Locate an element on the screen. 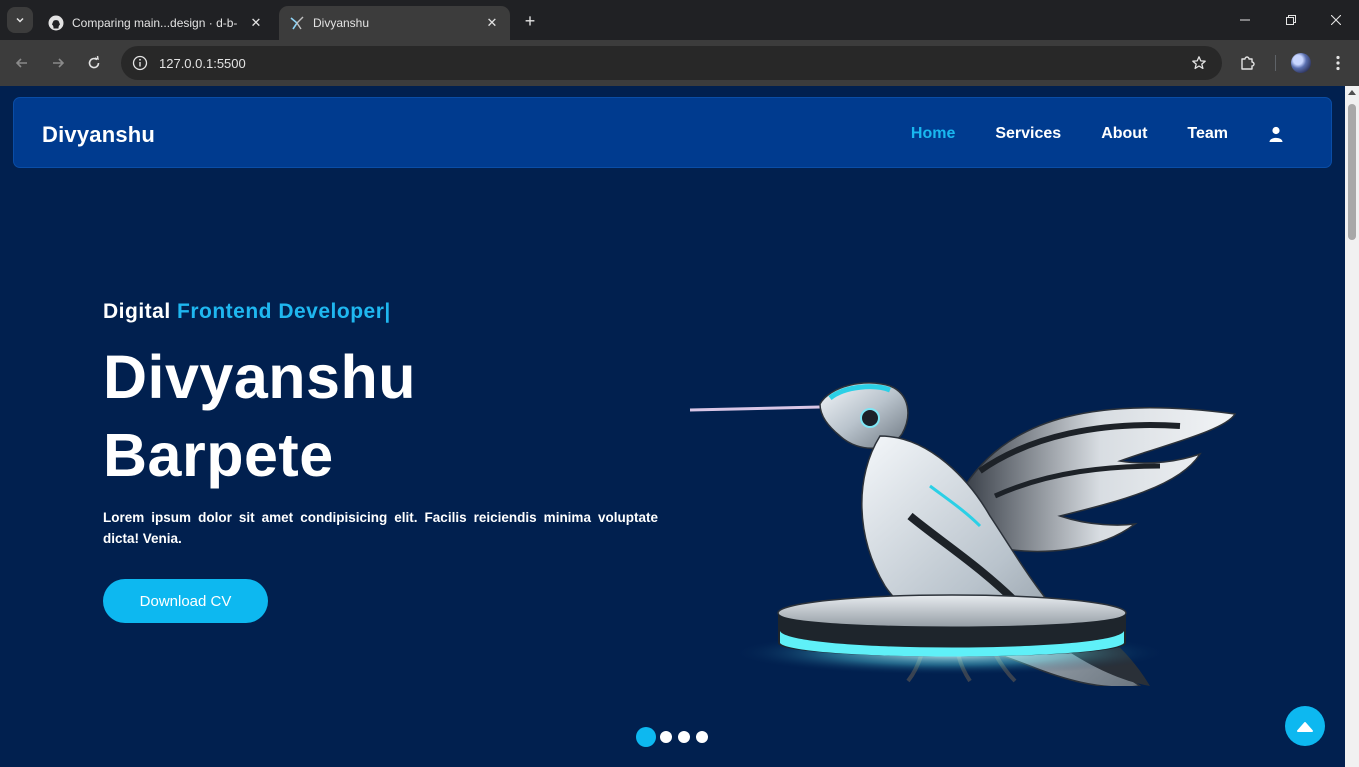 This screenshot has height=767, width=1359. tab-search-button is located at coordinates (20, 20).